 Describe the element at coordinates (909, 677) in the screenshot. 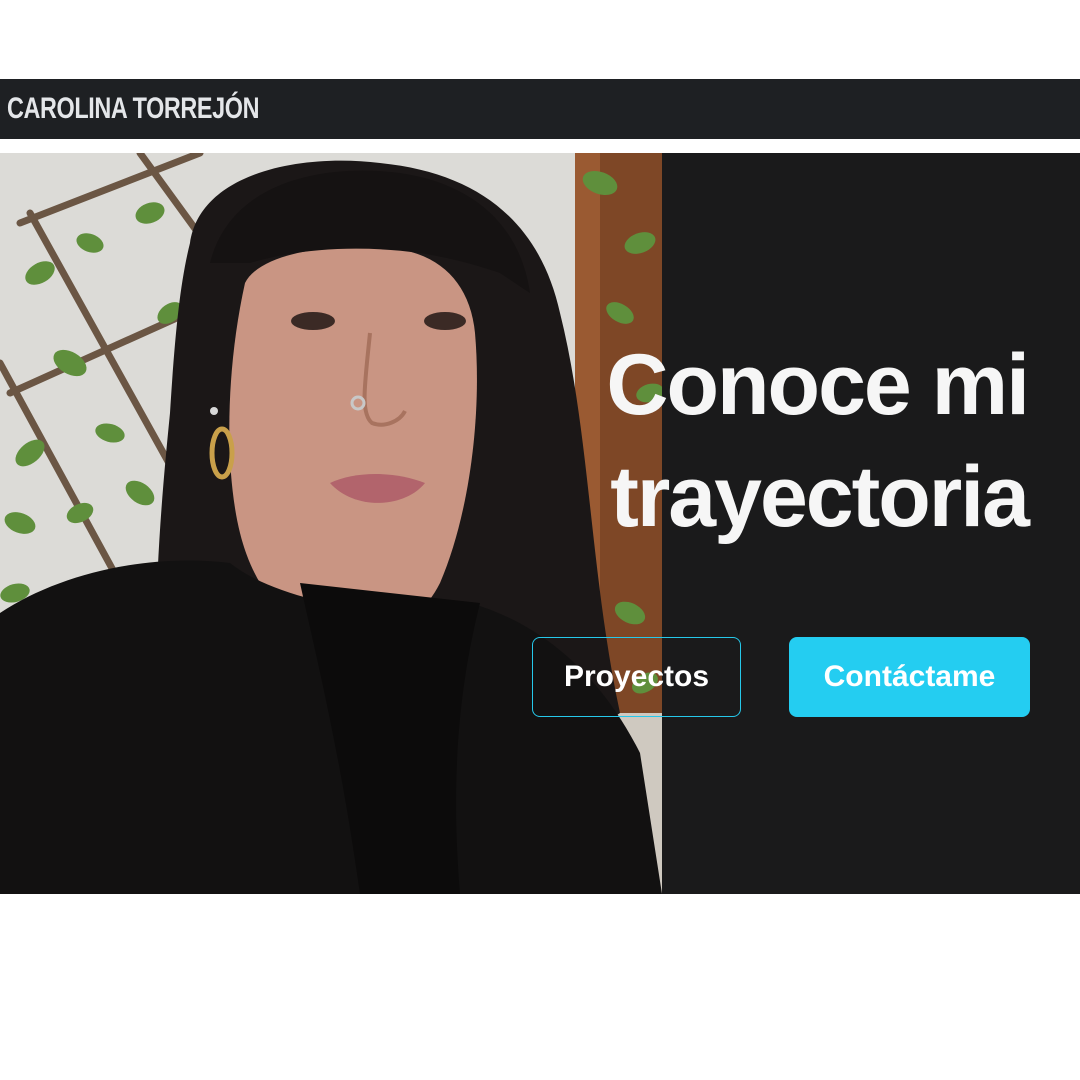

I see `contact-button: Contáctame` at that location.